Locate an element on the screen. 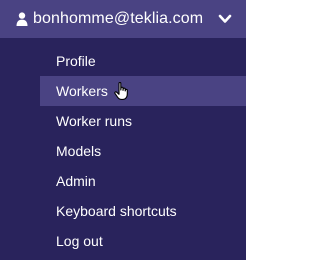  user-menu-toggle: bonhomme@teklia.com is located at coordinates (123, 19).